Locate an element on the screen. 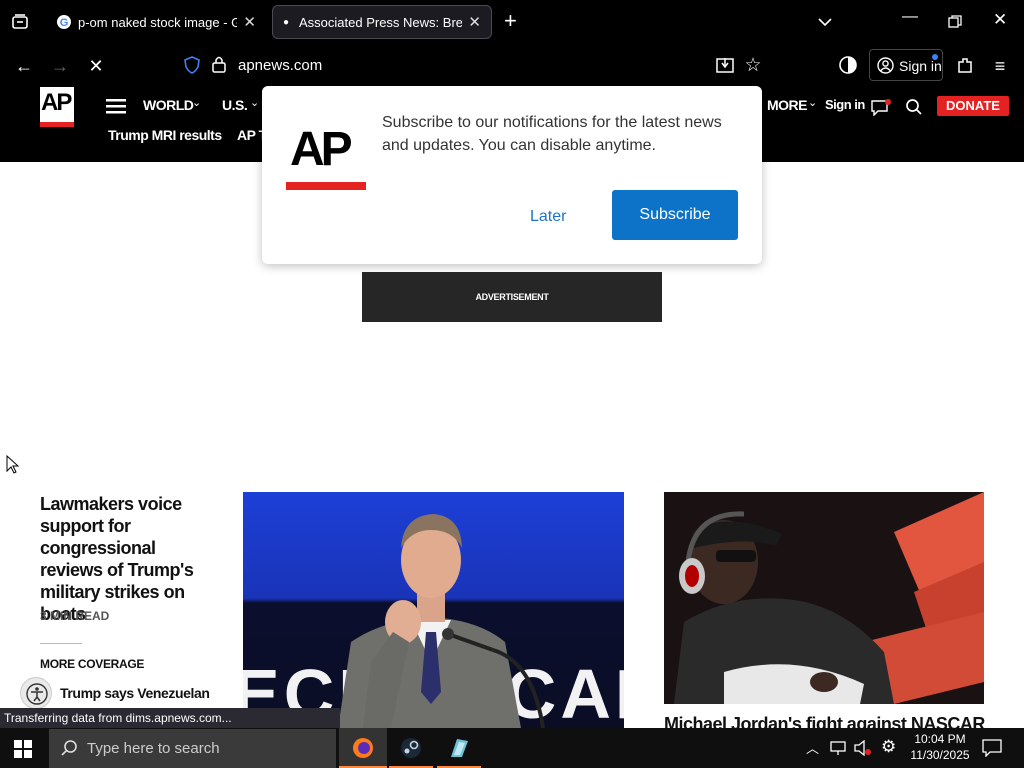  nav-more: MORE is located at coordinates (787, 105).